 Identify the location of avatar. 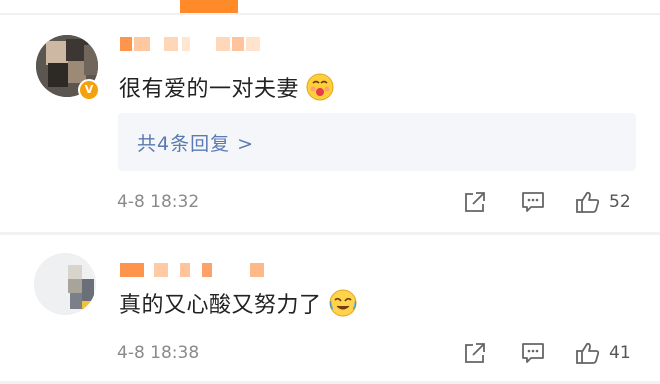
(65, 284).